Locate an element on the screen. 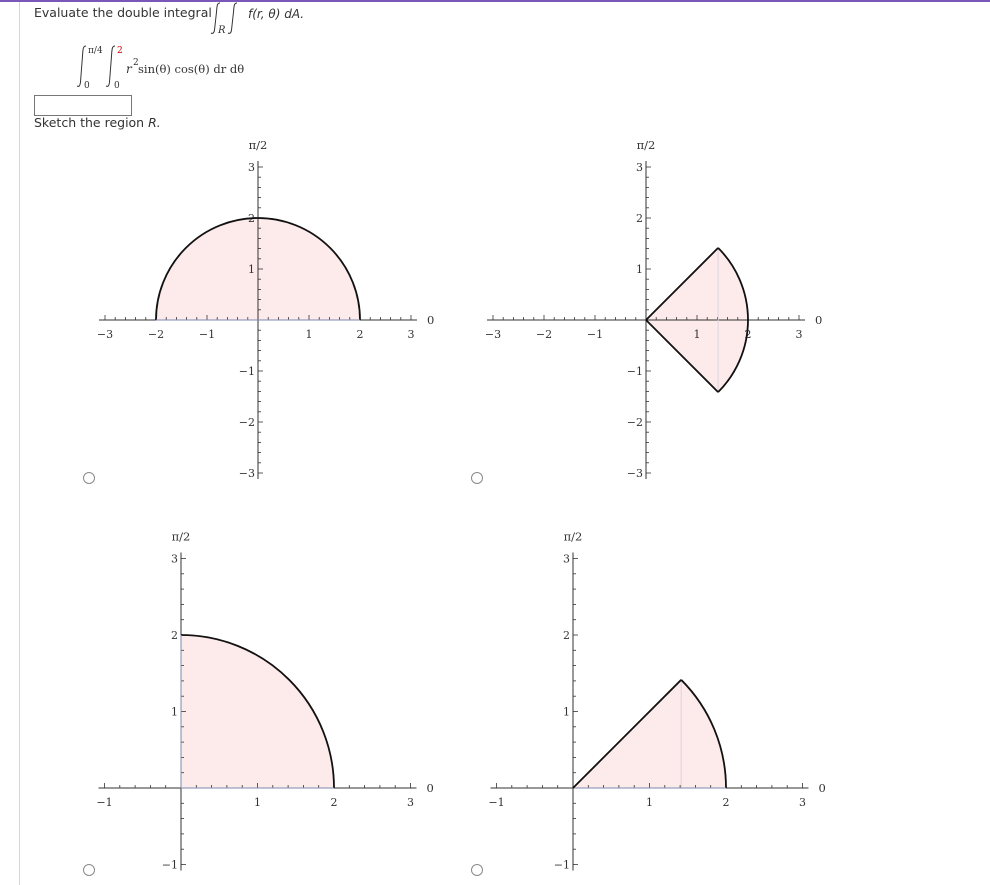 The image size is (990, 885). option-4-plot: −1 1 2 3 3 2 1 −1 π/2 0 is located at coordinates (657, 701).